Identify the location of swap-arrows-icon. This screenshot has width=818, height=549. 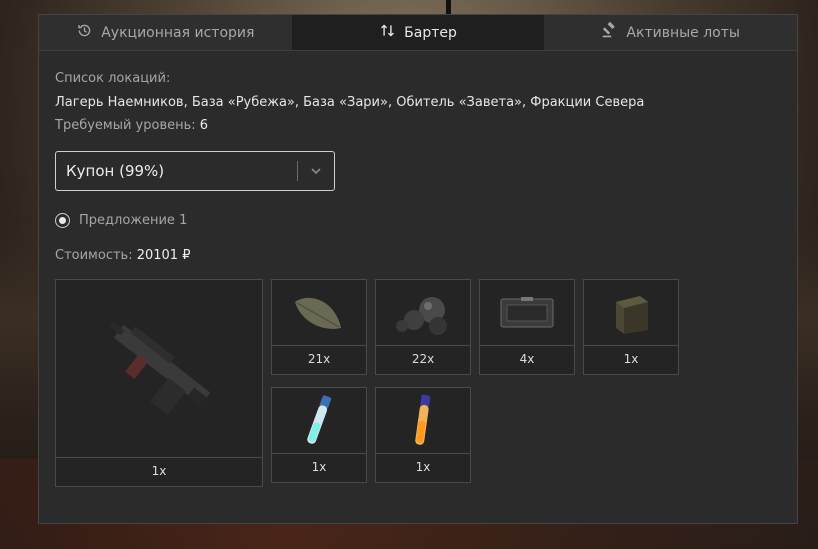
(387, 32).